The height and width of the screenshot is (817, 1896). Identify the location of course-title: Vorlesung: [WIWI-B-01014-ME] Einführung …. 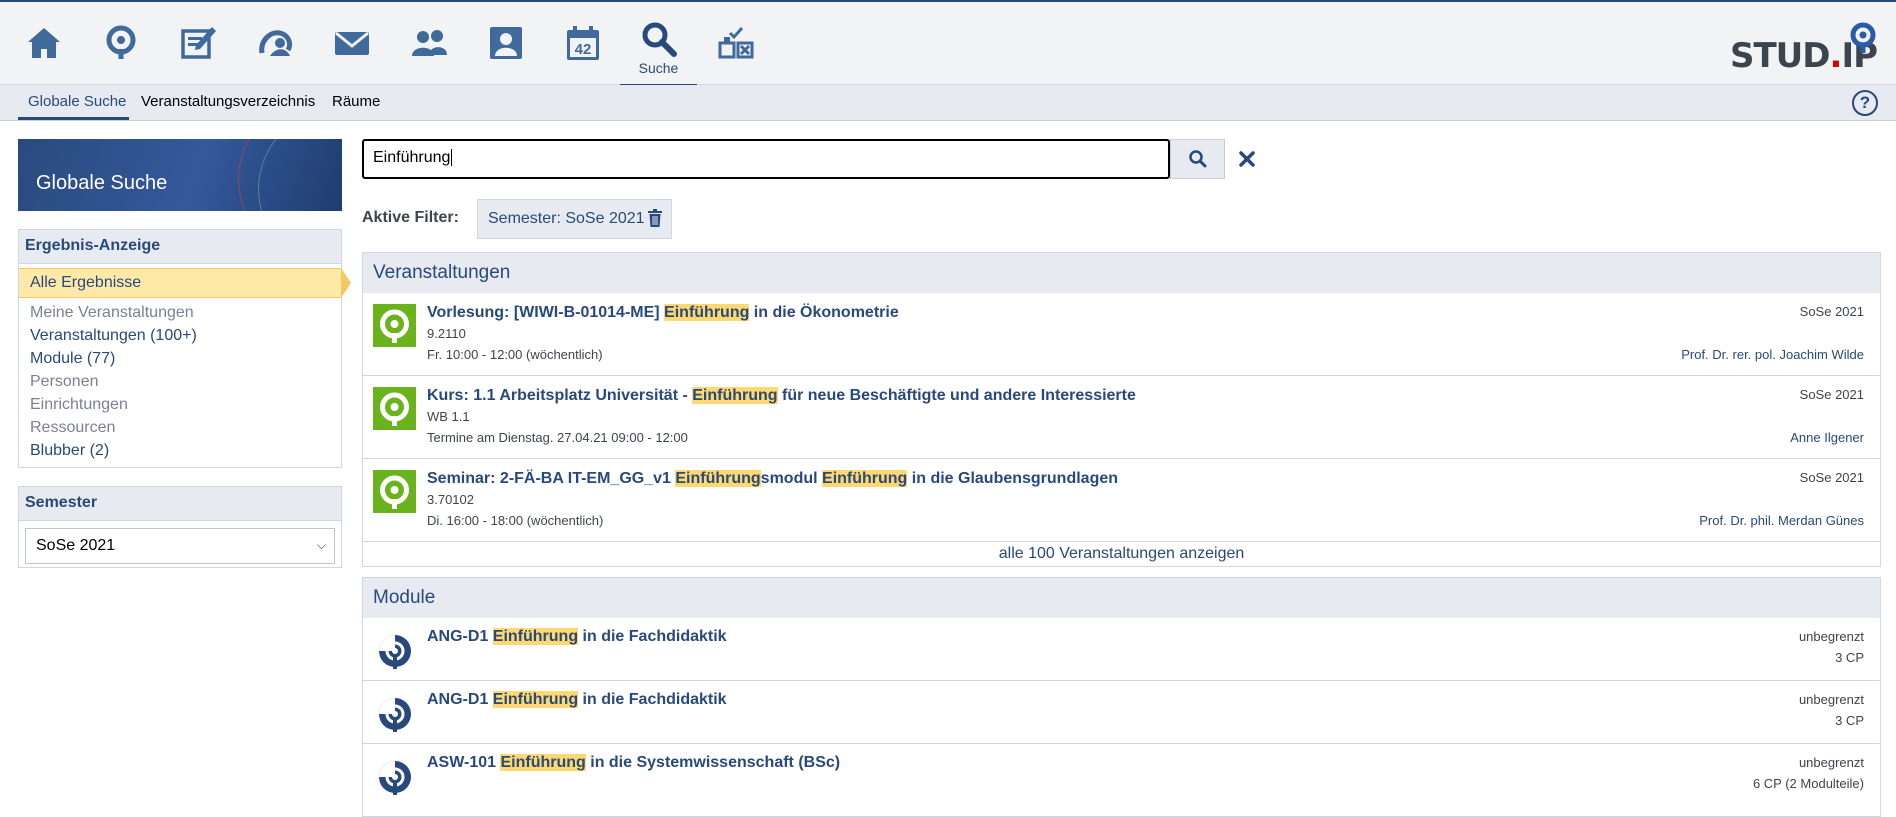
(663, 313).